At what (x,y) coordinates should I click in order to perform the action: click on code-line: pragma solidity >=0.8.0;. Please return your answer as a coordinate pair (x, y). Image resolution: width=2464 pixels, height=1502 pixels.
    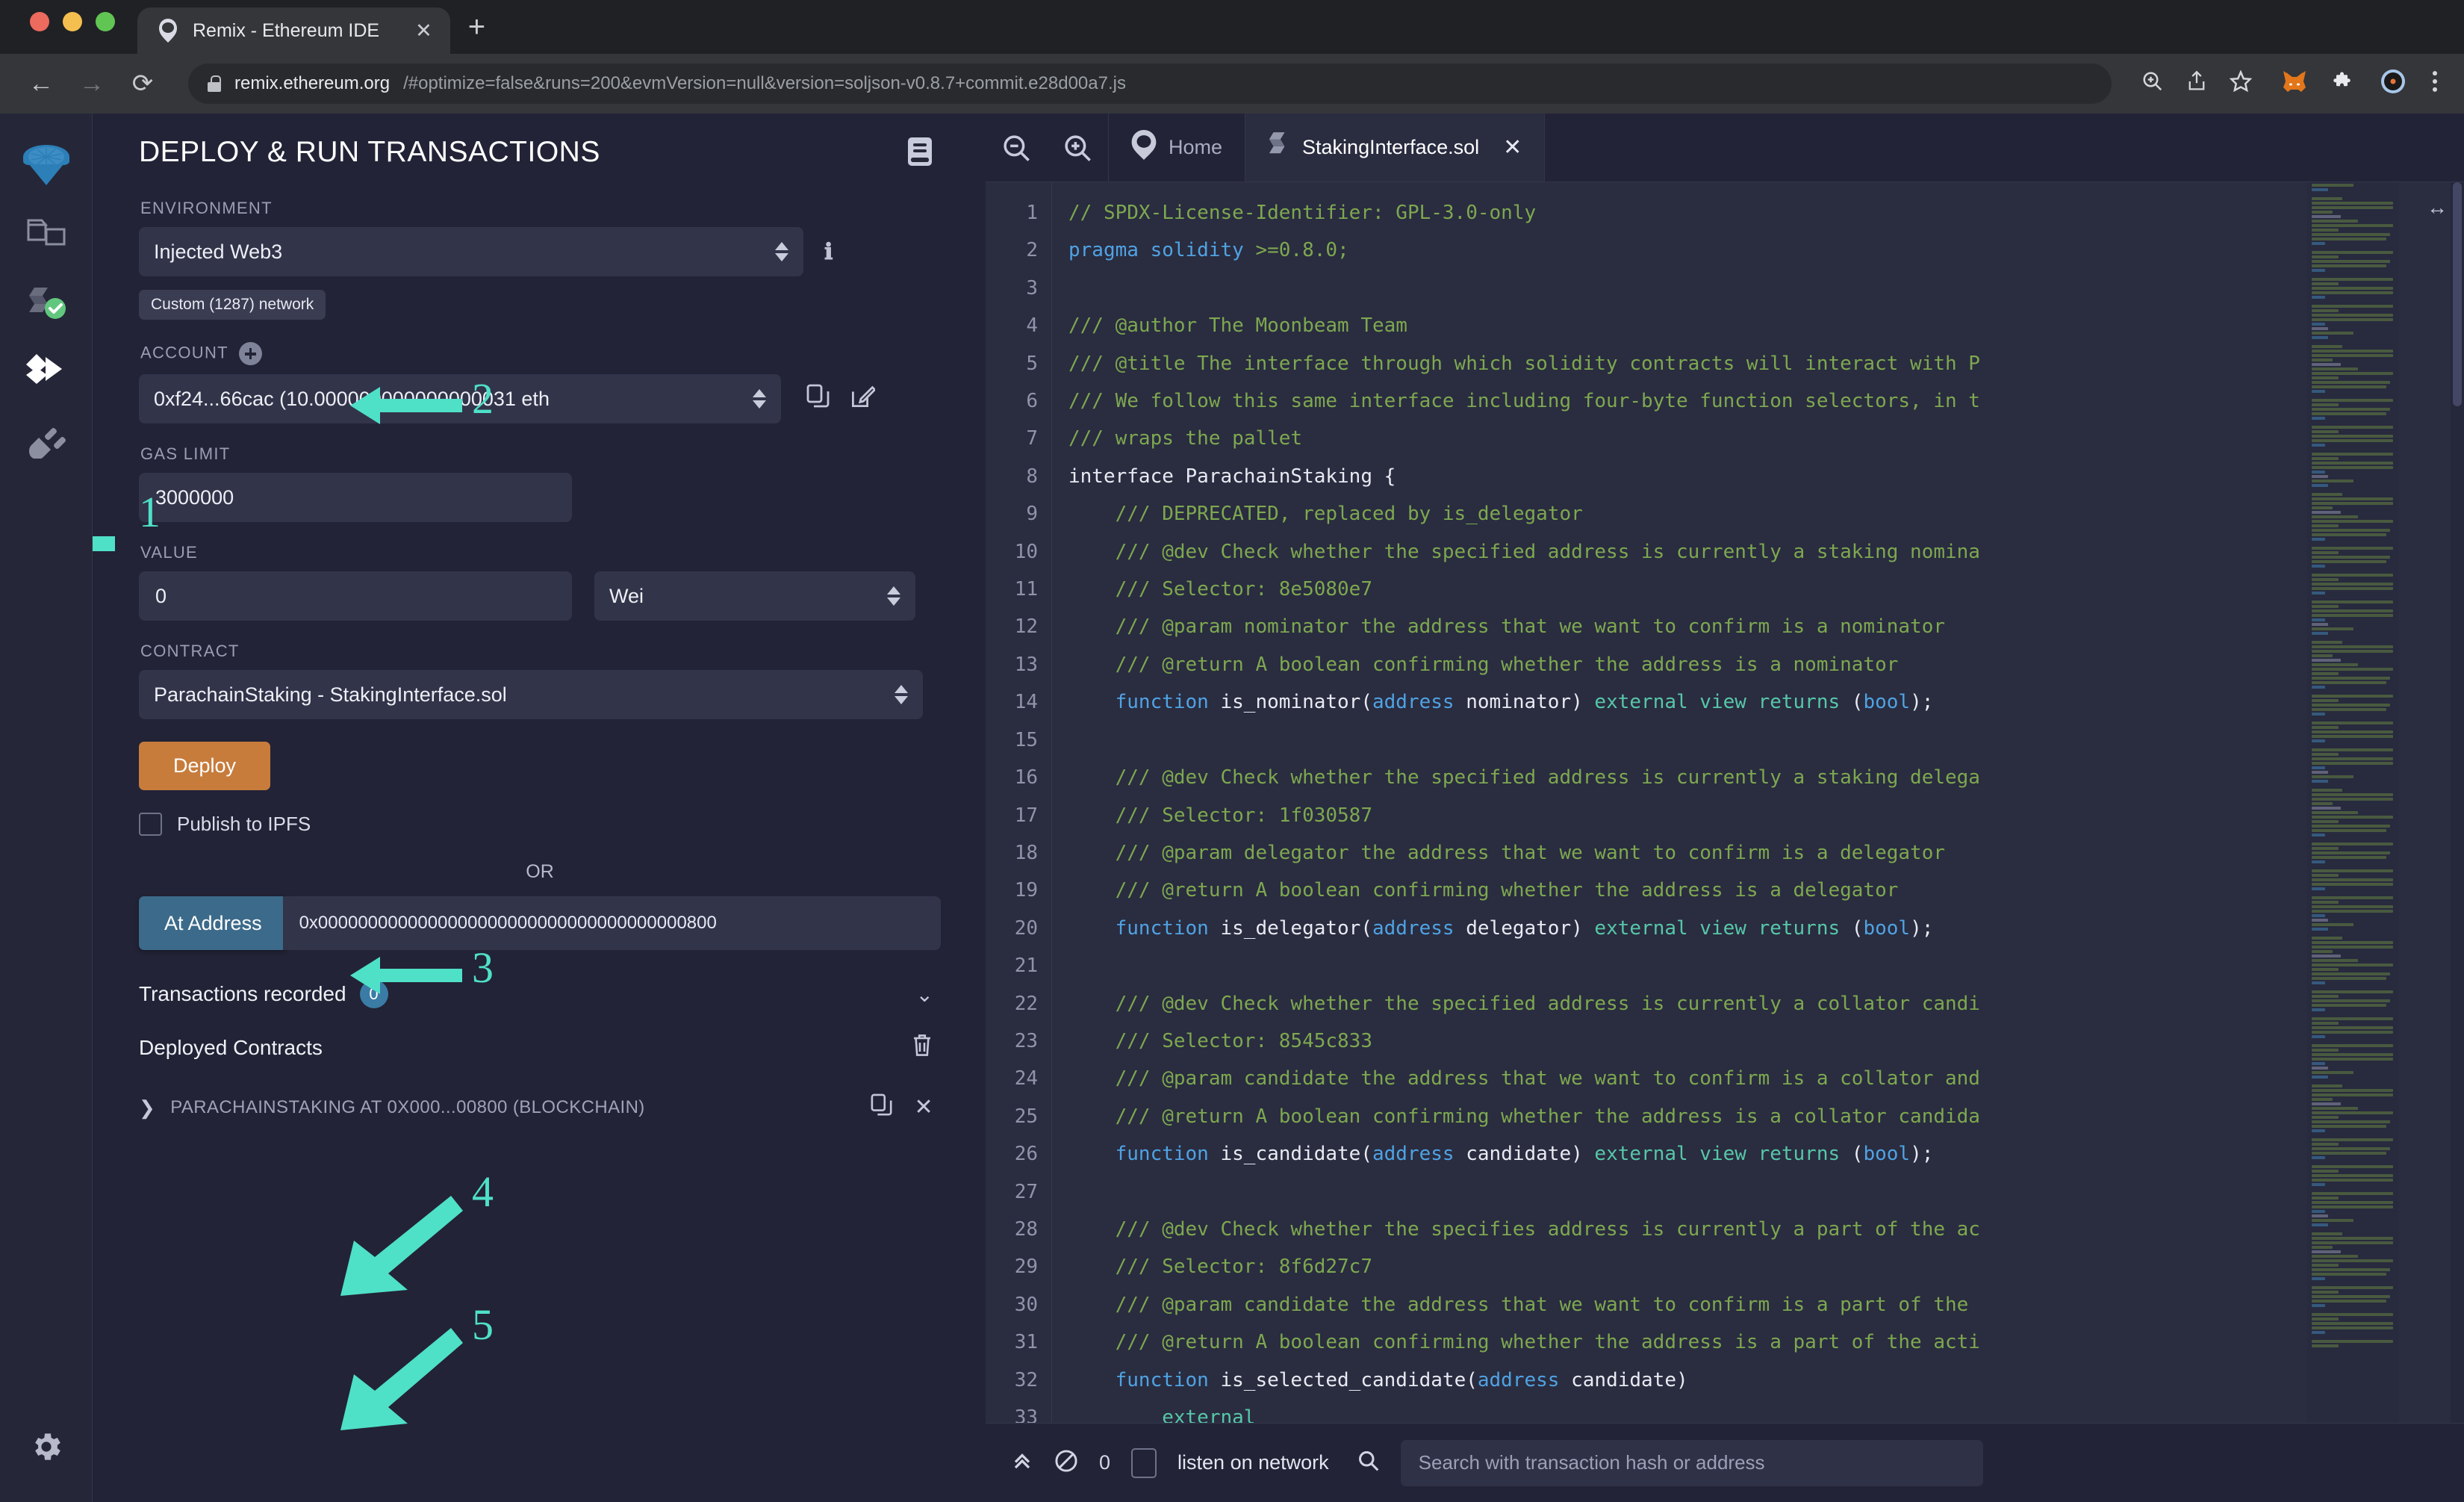
    Looking at the image, I should click on (1758, 250).